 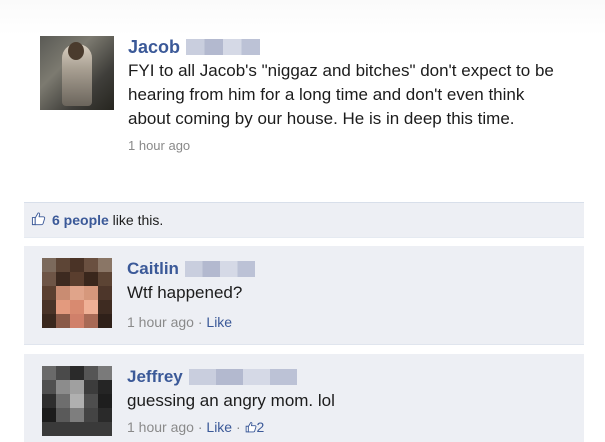 What do you see at coordinates (154, 47) in the screenshot?
I see `post-author-name: Jacob` at bounding box center [154, 47].